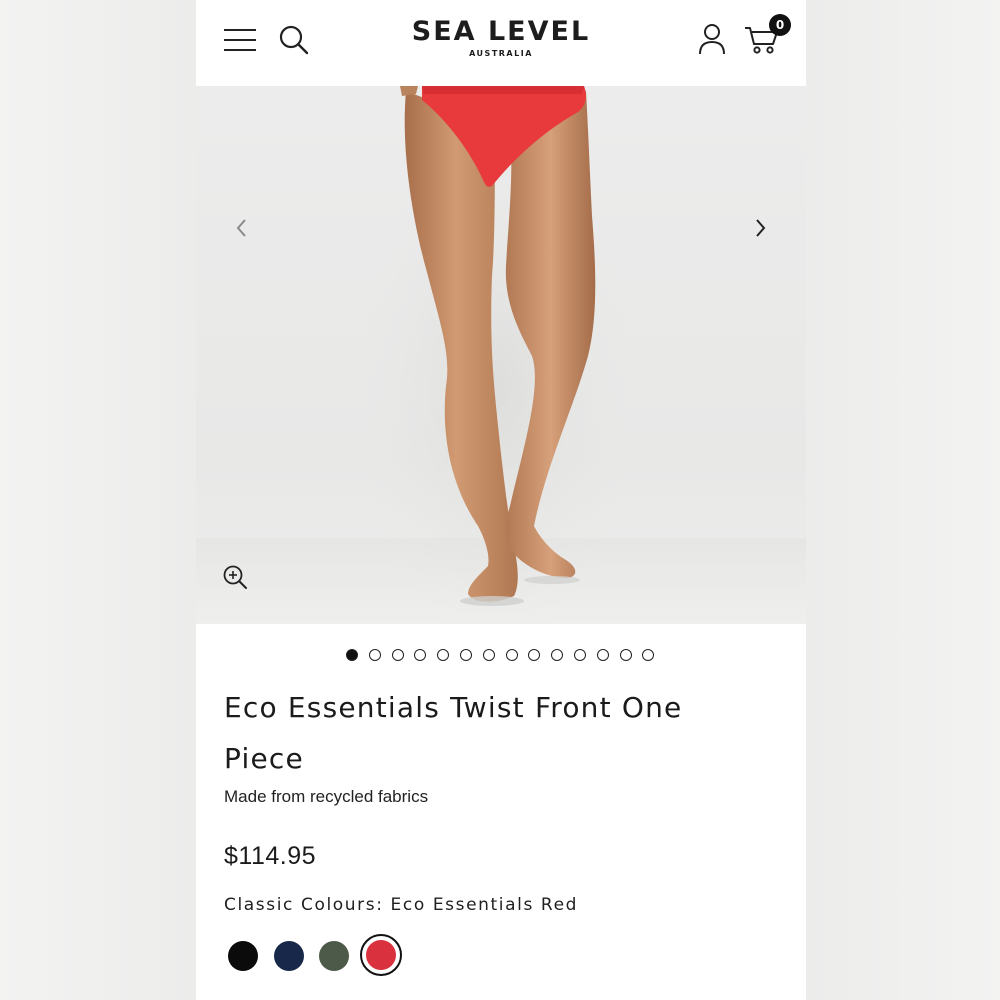 Image resolution: width=1000 pixels, height=1000 pixels. I want to click on brand-tagline: AUSTRALIA, so click(501, 53).